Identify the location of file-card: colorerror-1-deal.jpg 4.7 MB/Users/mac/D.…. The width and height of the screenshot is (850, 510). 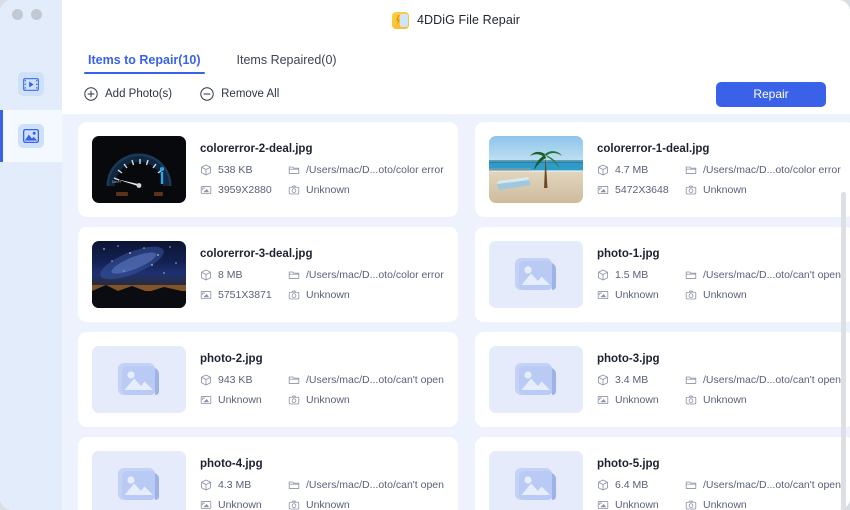
(662, 169).